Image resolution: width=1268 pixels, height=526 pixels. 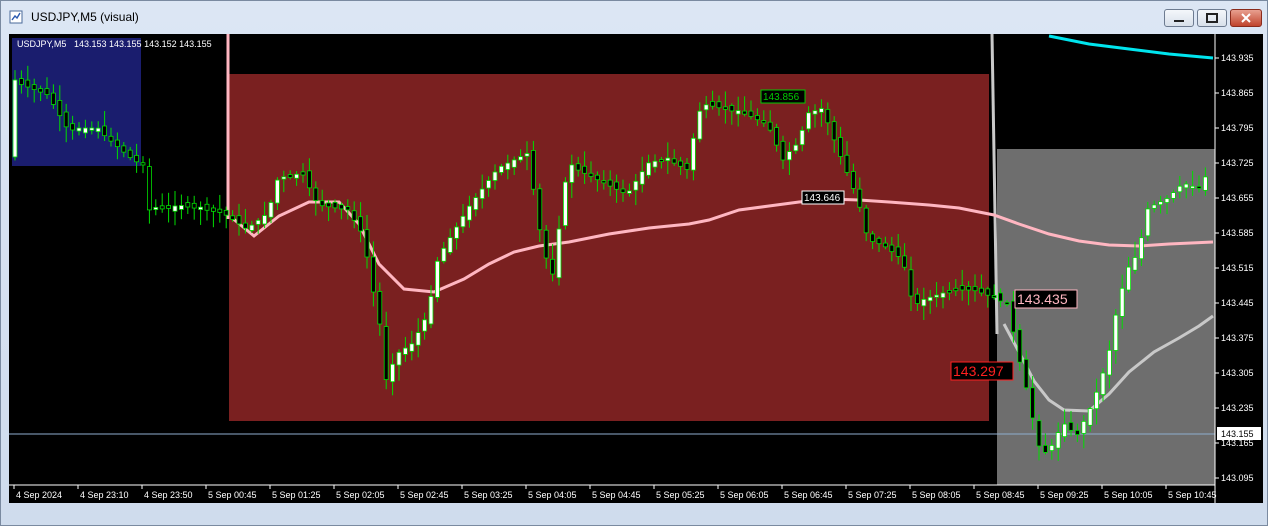 I want to click on time-tick-label: 4 Sep 23:50, so click(x=168, y=495).